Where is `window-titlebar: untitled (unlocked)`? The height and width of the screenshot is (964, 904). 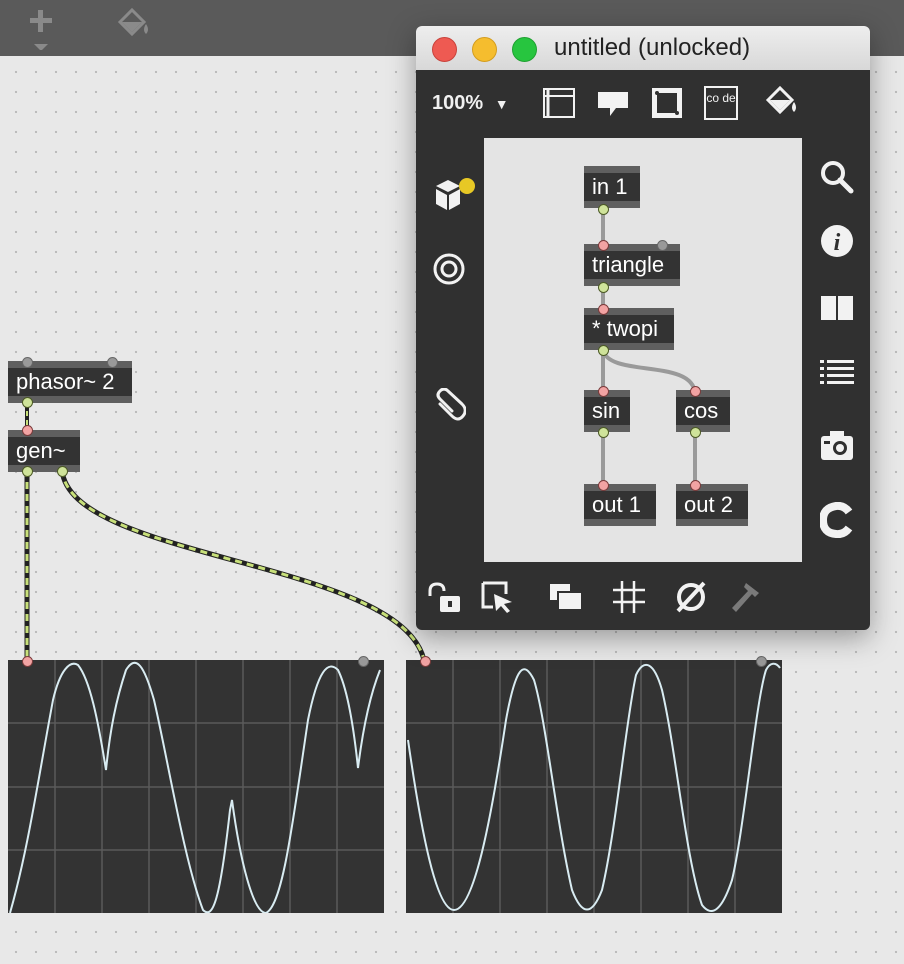
window-titlebar: untitled (unlocked) is located at coordinates (643, 48).